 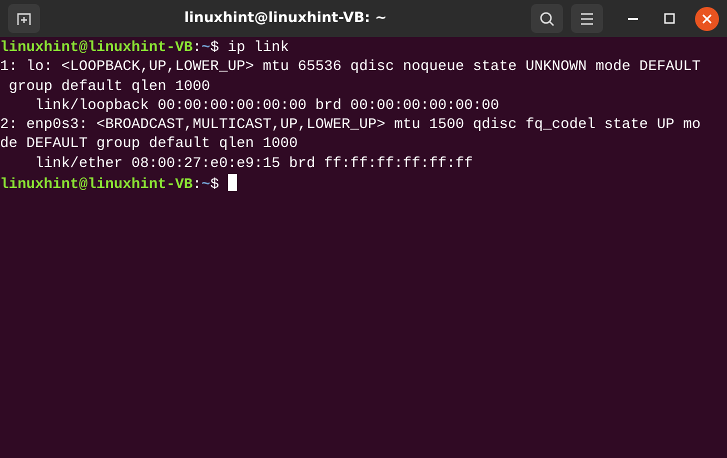 What do you see at coordinates (145, 48) in the screenshot?
I see `prompt-line: linuxhint@linuxhint-VB:~$ ip link` at bounding box center [145, 48].